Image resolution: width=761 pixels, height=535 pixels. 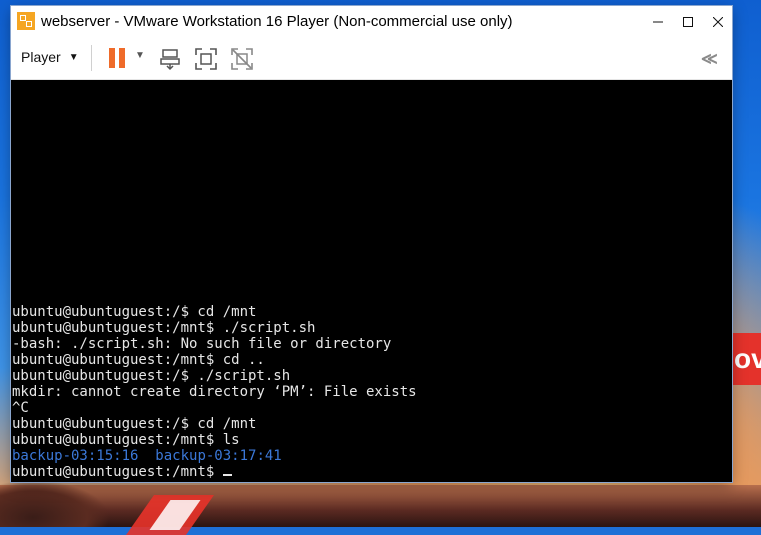 I want to click on terminal-line: ubuntu@ubuntuguest:/mnt$ ./script.sh, so click(x=164, y=328).